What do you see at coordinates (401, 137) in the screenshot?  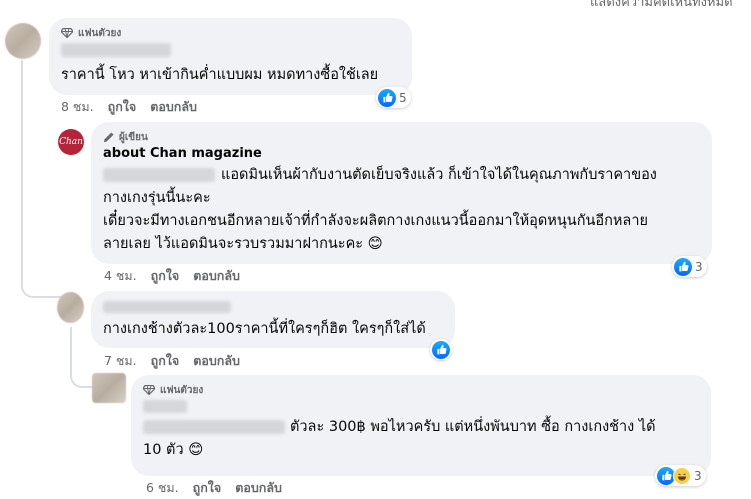 I see `author-badge: ผู้เขียน` at bounding box center [401, 137].